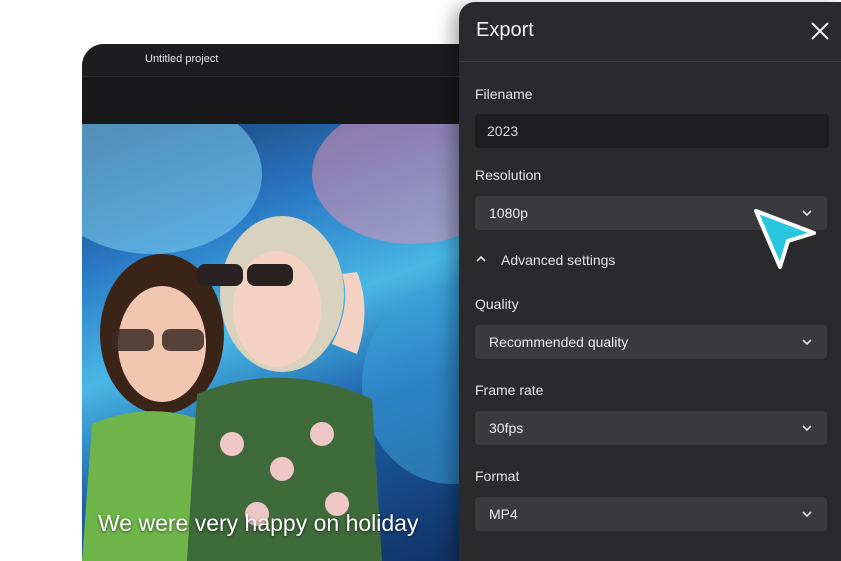  Describe the element at coordinates (652, 131) in the screenshot. I see `filename-input` at that location.